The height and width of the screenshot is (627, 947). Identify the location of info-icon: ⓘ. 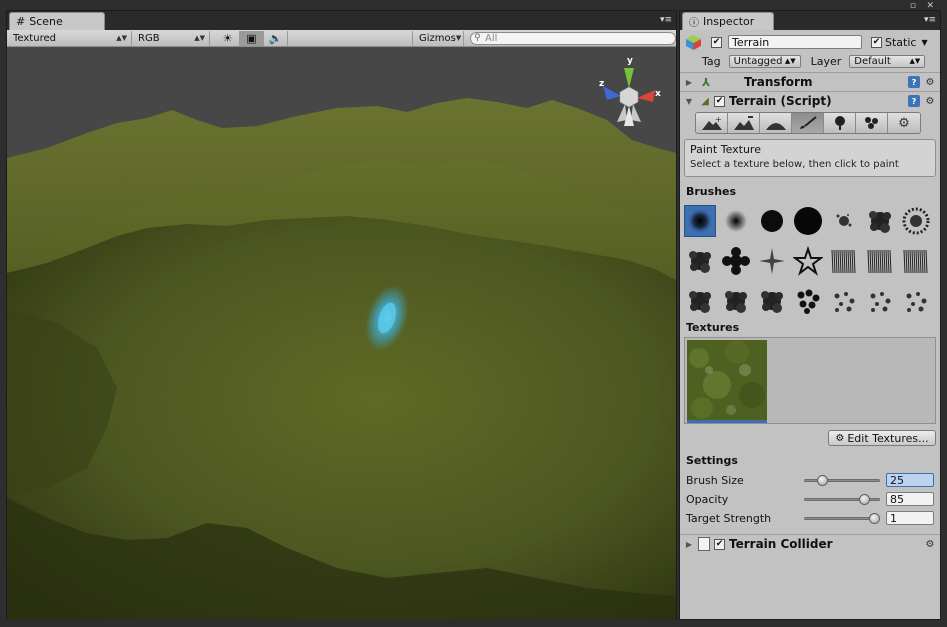
(694, 23).